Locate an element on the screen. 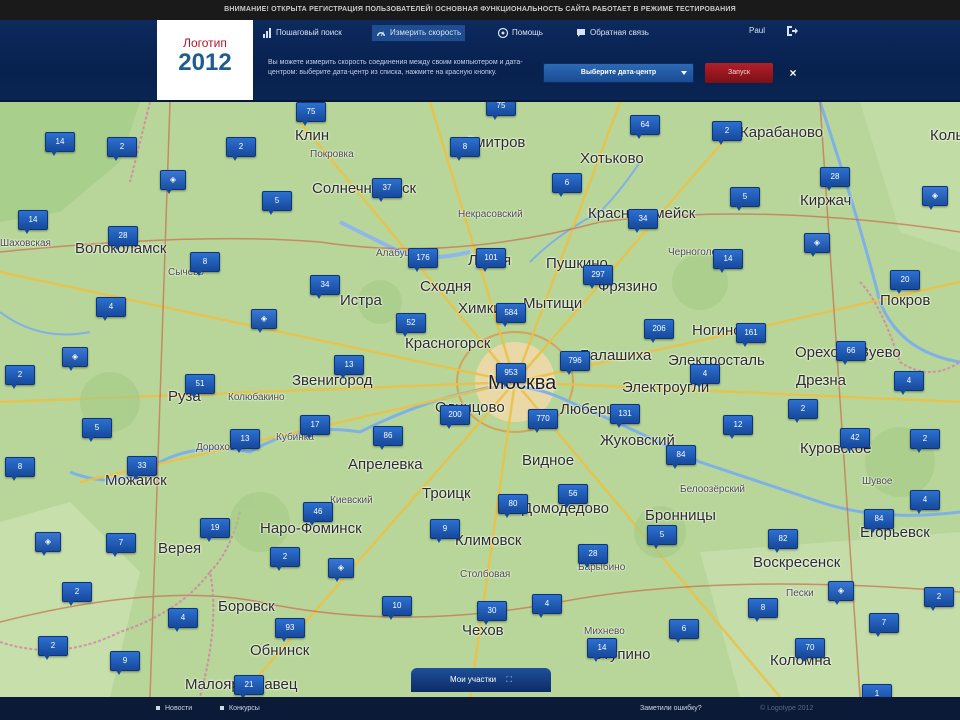 The height and width of the screenshot is (720, 960). datacenter-marker: 584 is located at coordinates (511, 315).